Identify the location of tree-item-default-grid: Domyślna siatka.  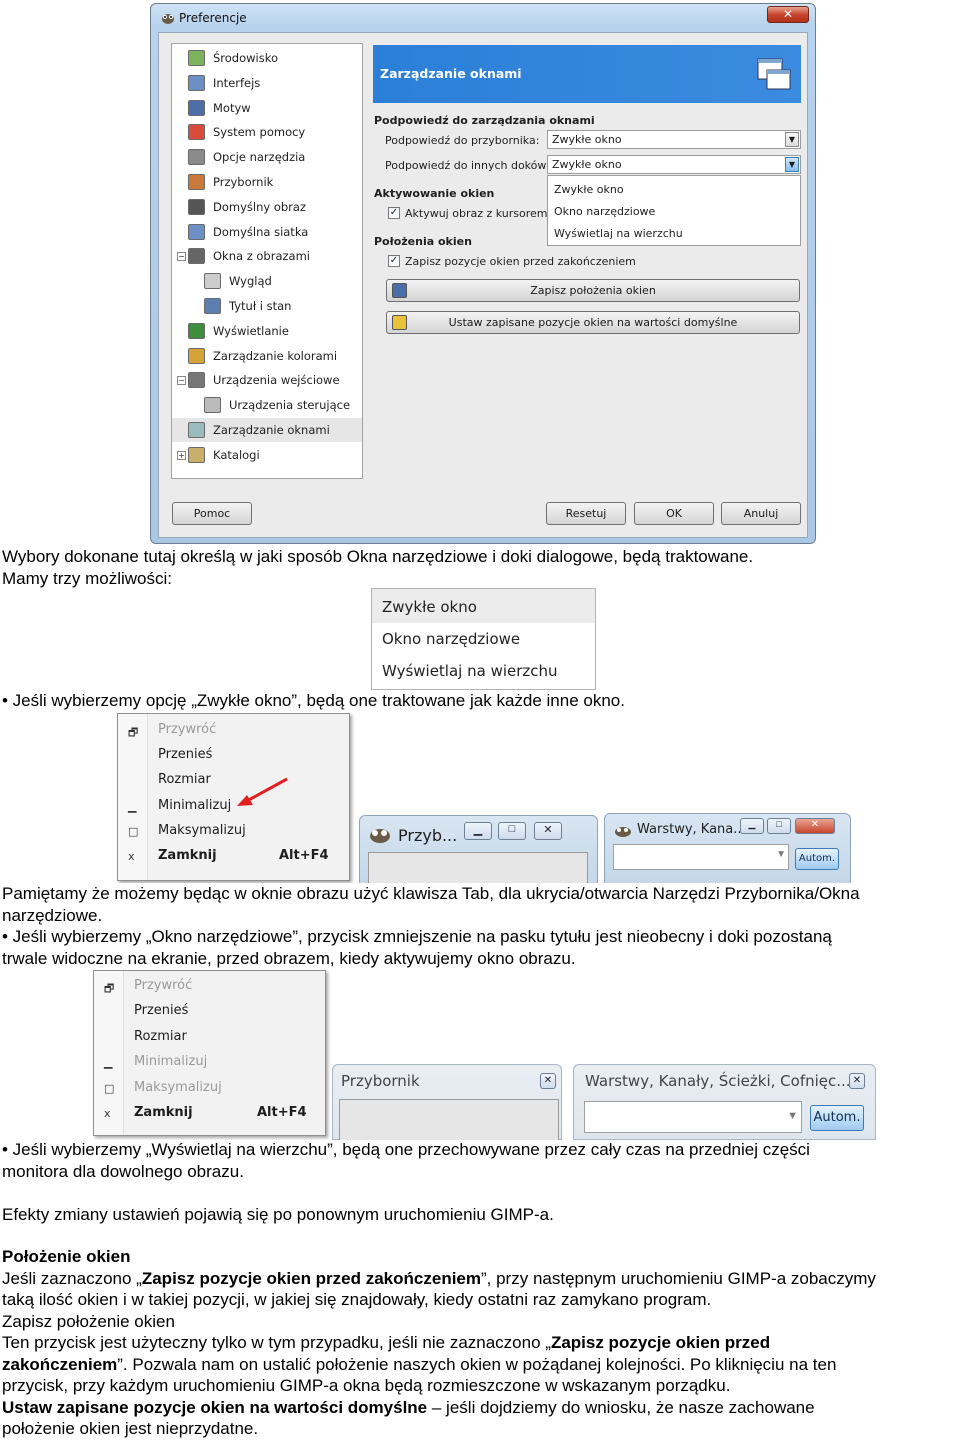
(267, 232).